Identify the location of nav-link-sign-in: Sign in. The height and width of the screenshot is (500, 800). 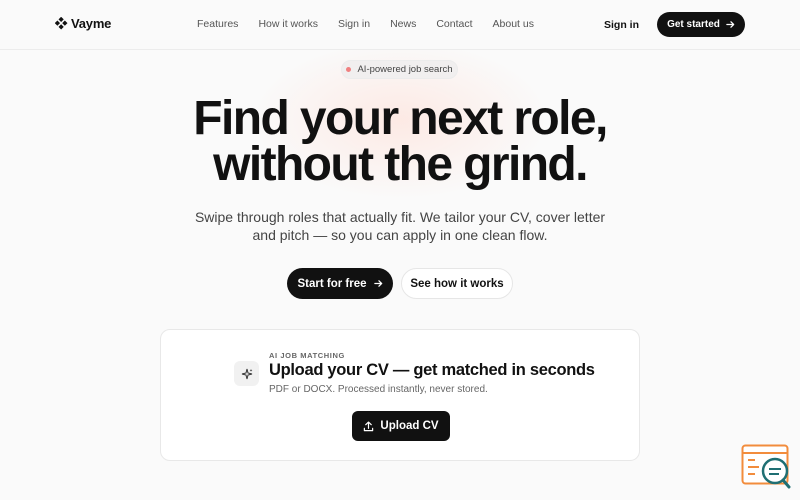
(354, 24).